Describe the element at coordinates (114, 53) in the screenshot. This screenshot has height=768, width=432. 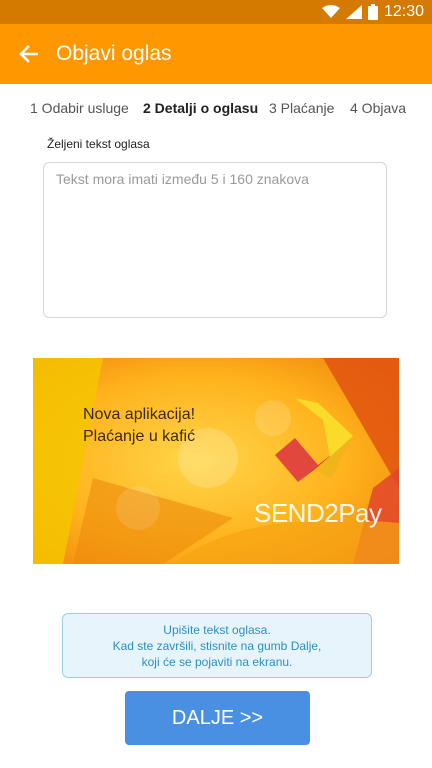
I see `page-title: Objavi oglas` at that location.